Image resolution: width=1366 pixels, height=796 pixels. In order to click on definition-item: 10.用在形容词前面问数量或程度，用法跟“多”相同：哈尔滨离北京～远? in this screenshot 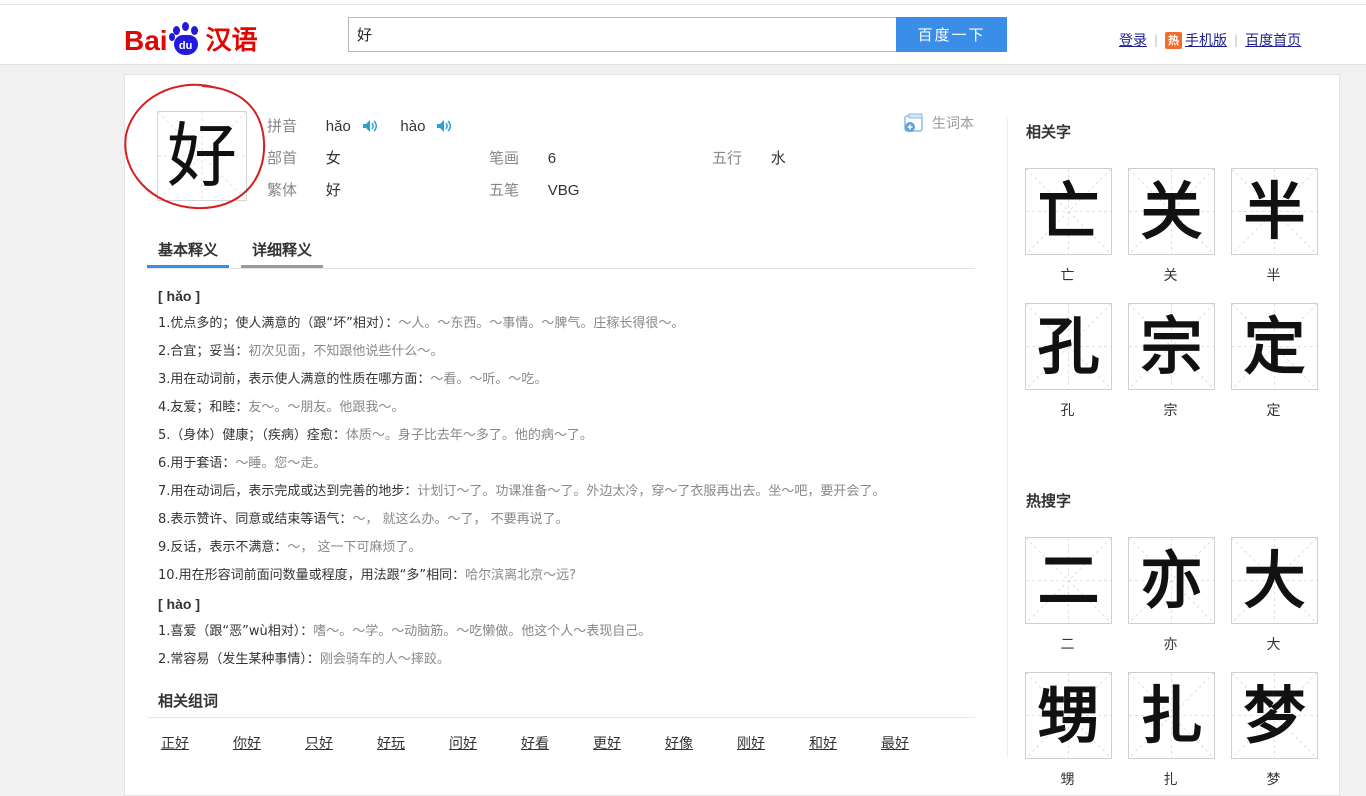, I will do `click(568, 576)`.